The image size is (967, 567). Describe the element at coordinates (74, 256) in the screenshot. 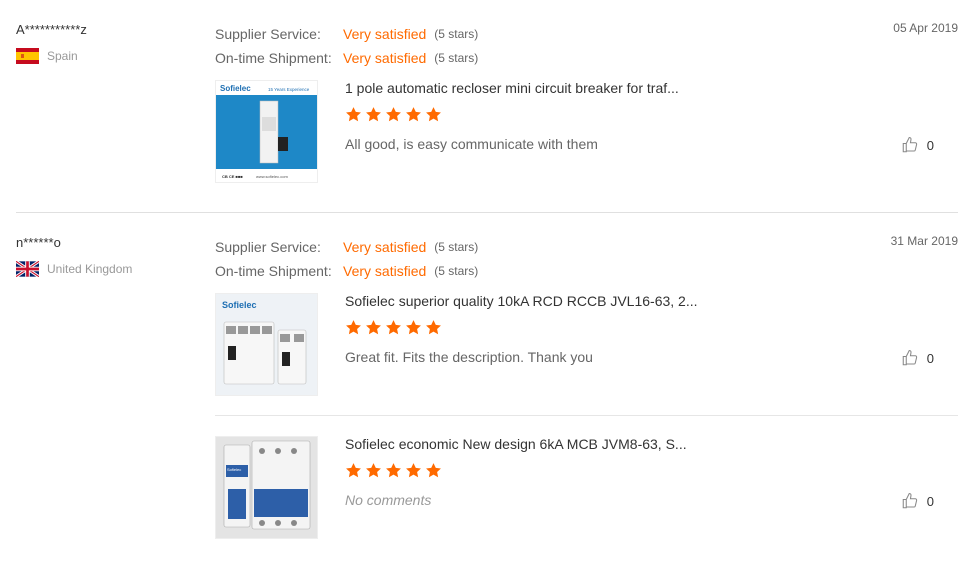

I see `buyer-info: n******o United Kingdom` at that location.